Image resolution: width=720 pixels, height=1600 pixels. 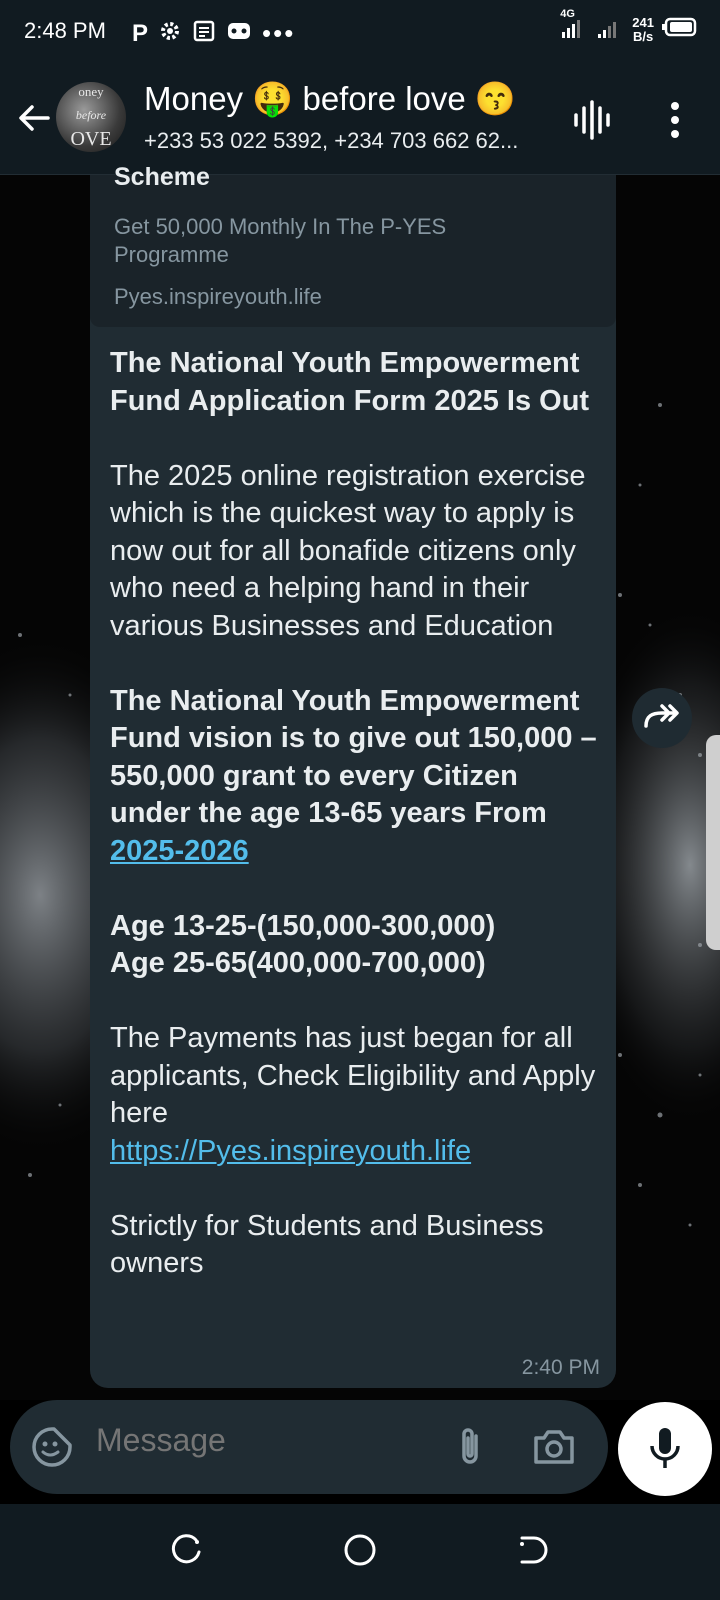 I want to click on signal-2-icon, so click(x=610, y=29).